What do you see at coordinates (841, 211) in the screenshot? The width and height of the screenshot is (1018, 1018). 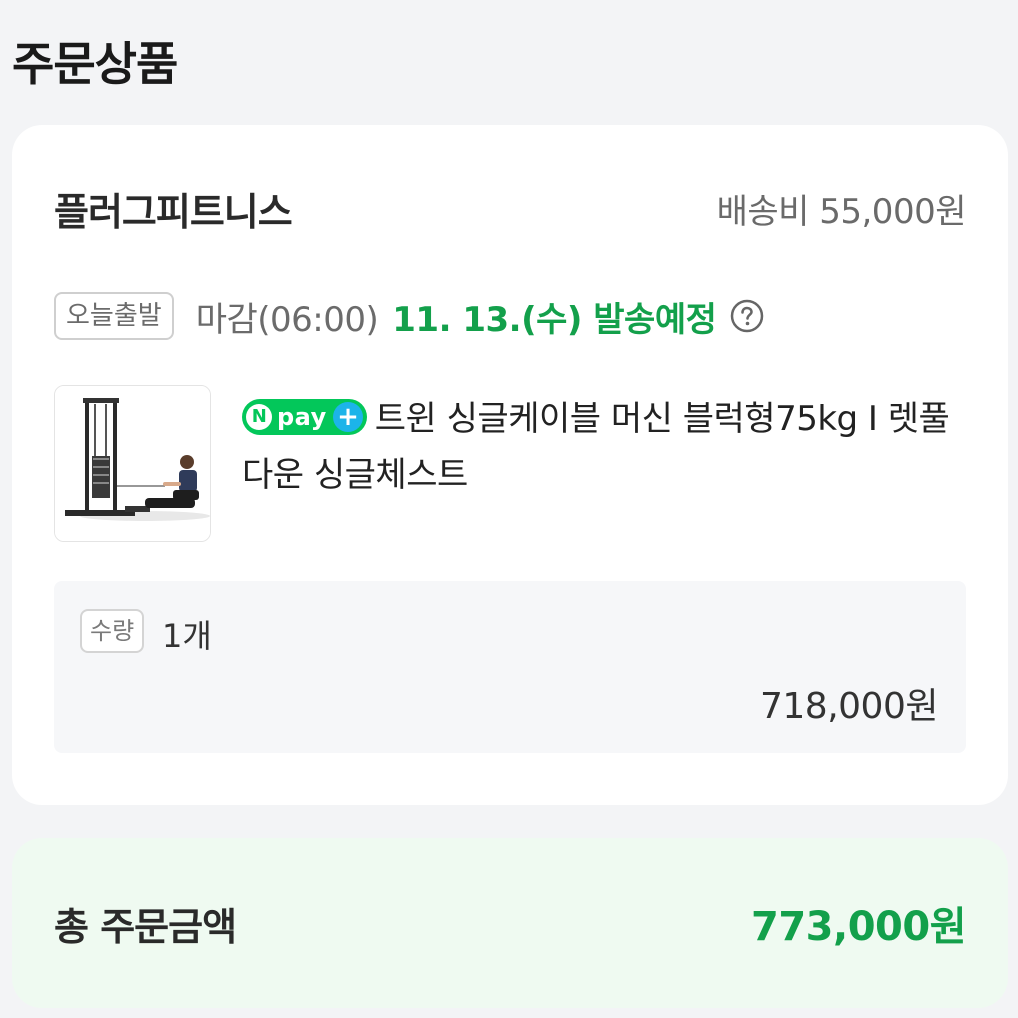 I see `shipping-fee: 배송비 55,000원` at bounding box center [841, 211].